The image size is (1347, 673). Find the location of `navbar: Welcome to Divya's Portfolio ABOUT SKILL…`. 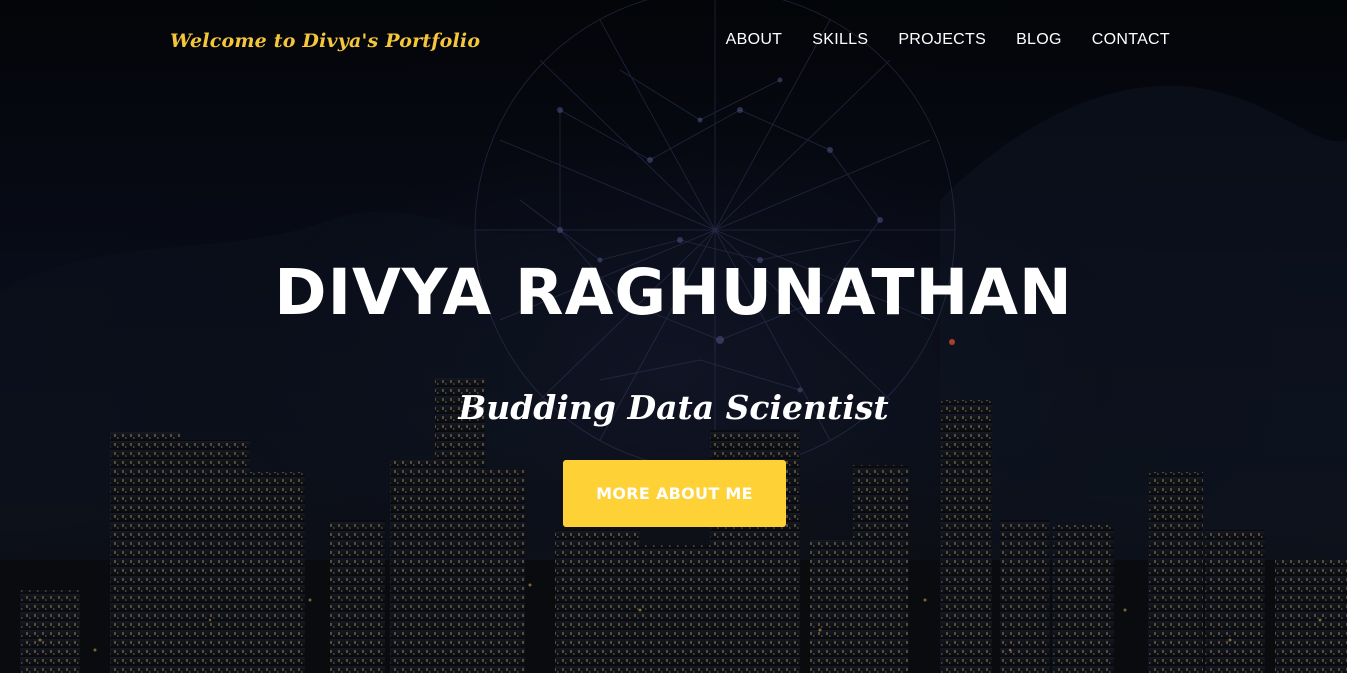

navbar: Welcome to Divya's Portfolio ABOUT SKILL… is located at coordinates (673, 42).